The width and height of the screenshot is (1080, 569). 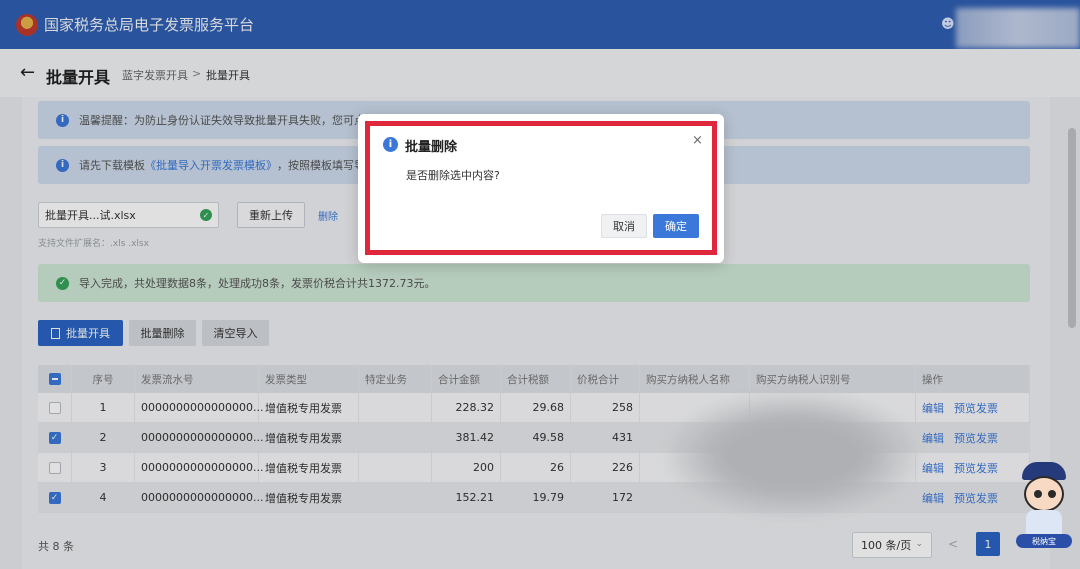 What do you see at coordinates (390, 144) in the screenshot?
I see `info-icon: i` at bounding box center [390, 144].